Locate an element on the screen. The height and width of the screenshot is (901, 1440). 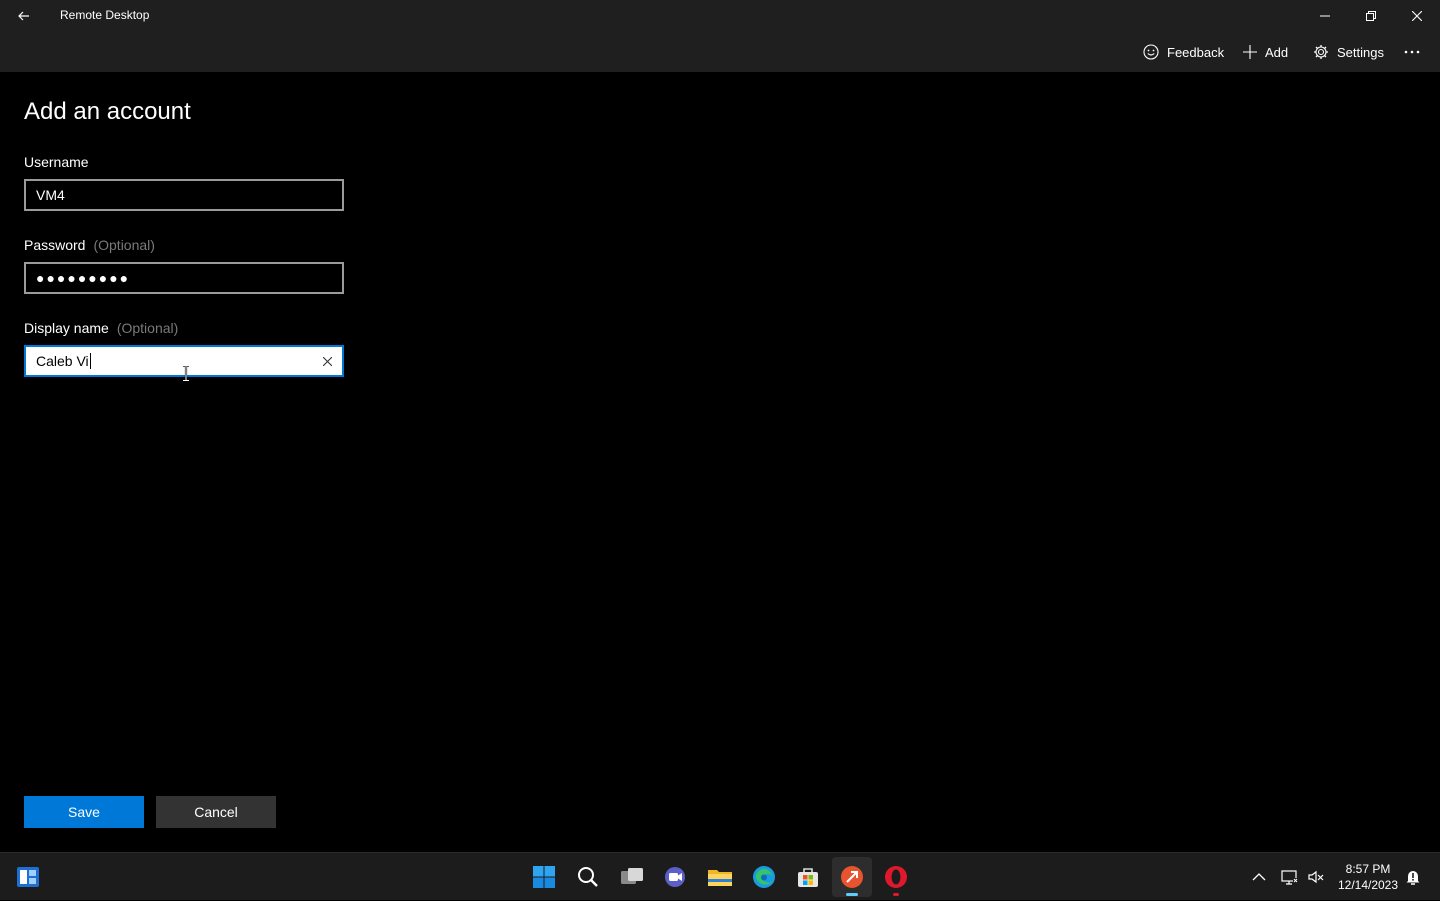
clear-x-icon is located at coordinates (327, 361).